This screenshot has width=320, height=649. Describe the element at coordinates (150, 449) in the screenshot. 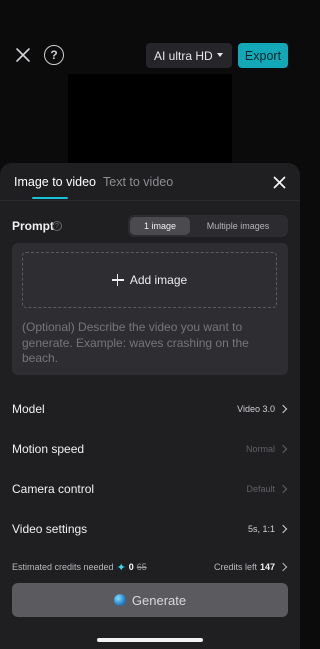

I see `setting-row-motion-speed: Motion speed Normal` at that location.